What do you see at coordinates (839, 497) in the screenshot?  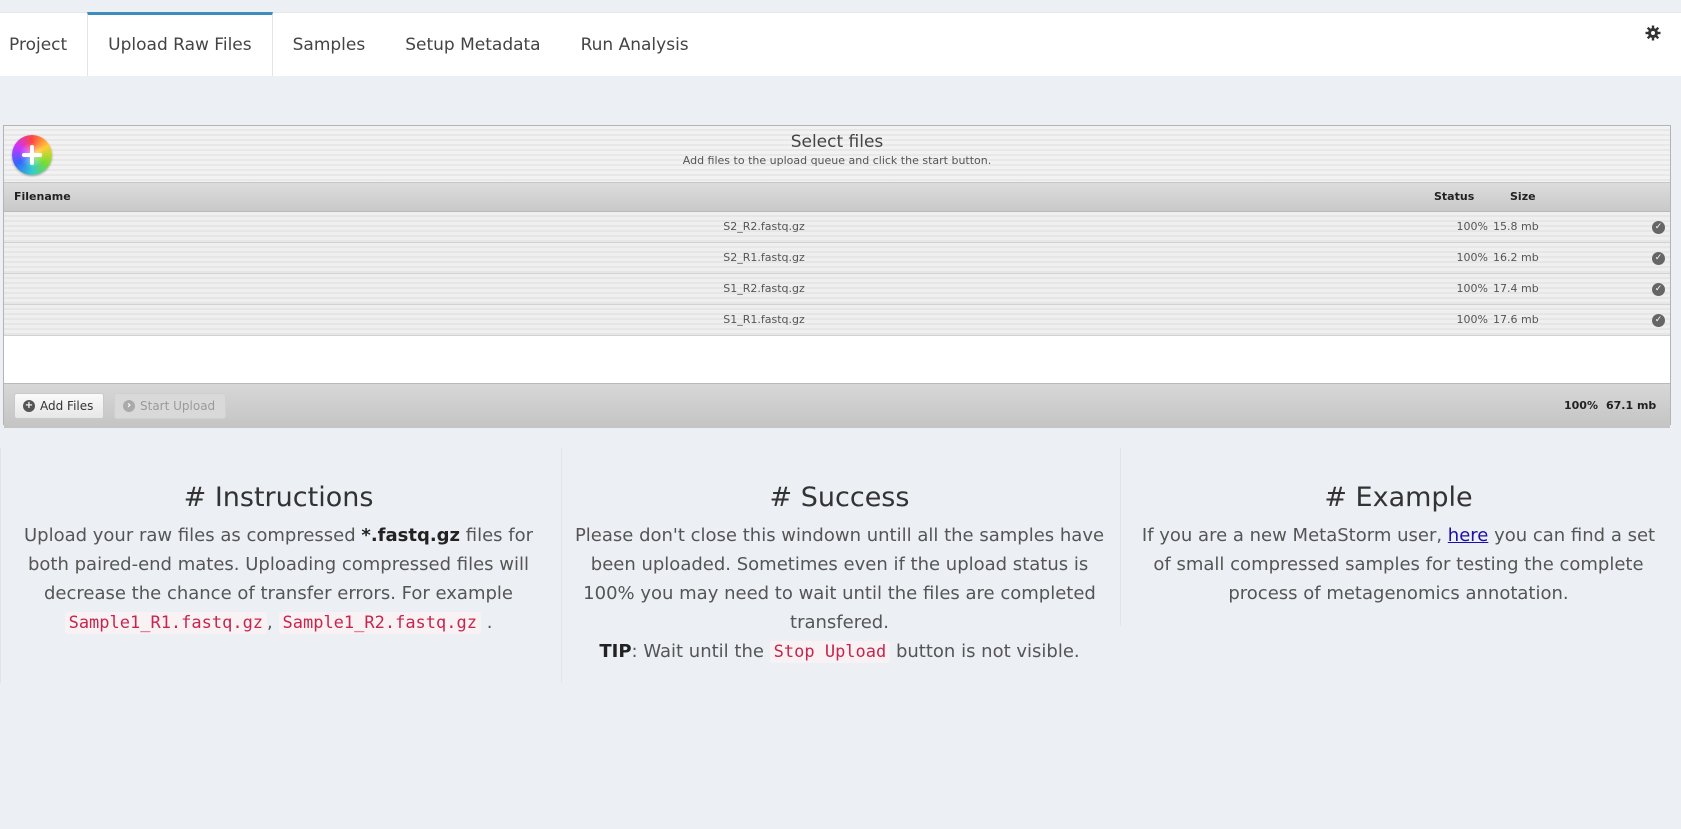 I see `success-heading: # Success` at bounding box center [839, 497].